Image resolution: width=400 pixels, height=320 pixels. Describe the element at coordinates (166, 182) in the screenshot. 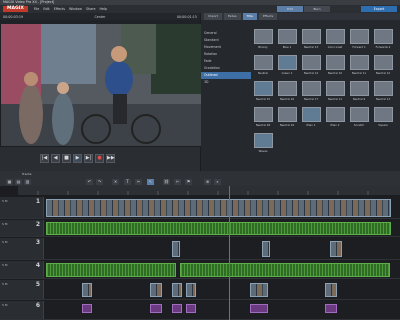

I see `link-icon: ⛓` at that location.